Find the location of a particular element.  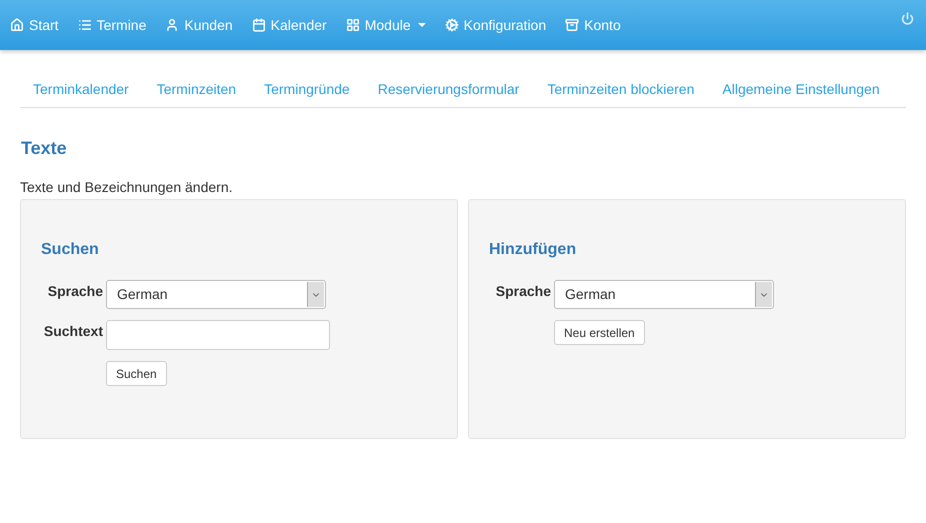

nav-link: Module is located at coordinates (386, 25).